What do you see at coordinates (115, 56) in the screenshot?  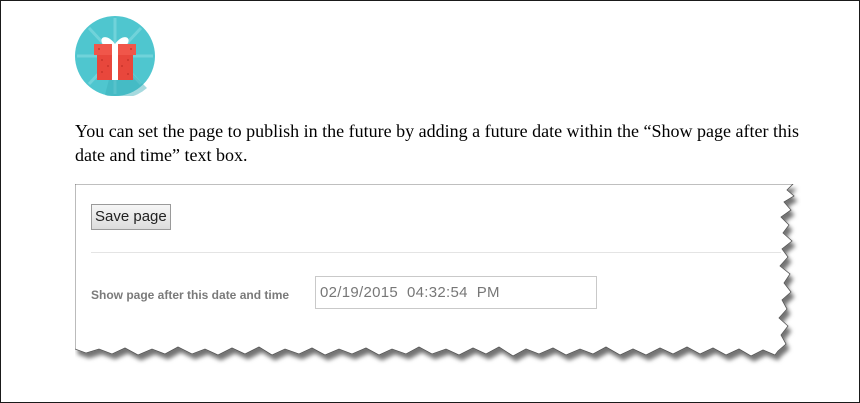 I see `gift-icon` at bounding box center [115, 56].